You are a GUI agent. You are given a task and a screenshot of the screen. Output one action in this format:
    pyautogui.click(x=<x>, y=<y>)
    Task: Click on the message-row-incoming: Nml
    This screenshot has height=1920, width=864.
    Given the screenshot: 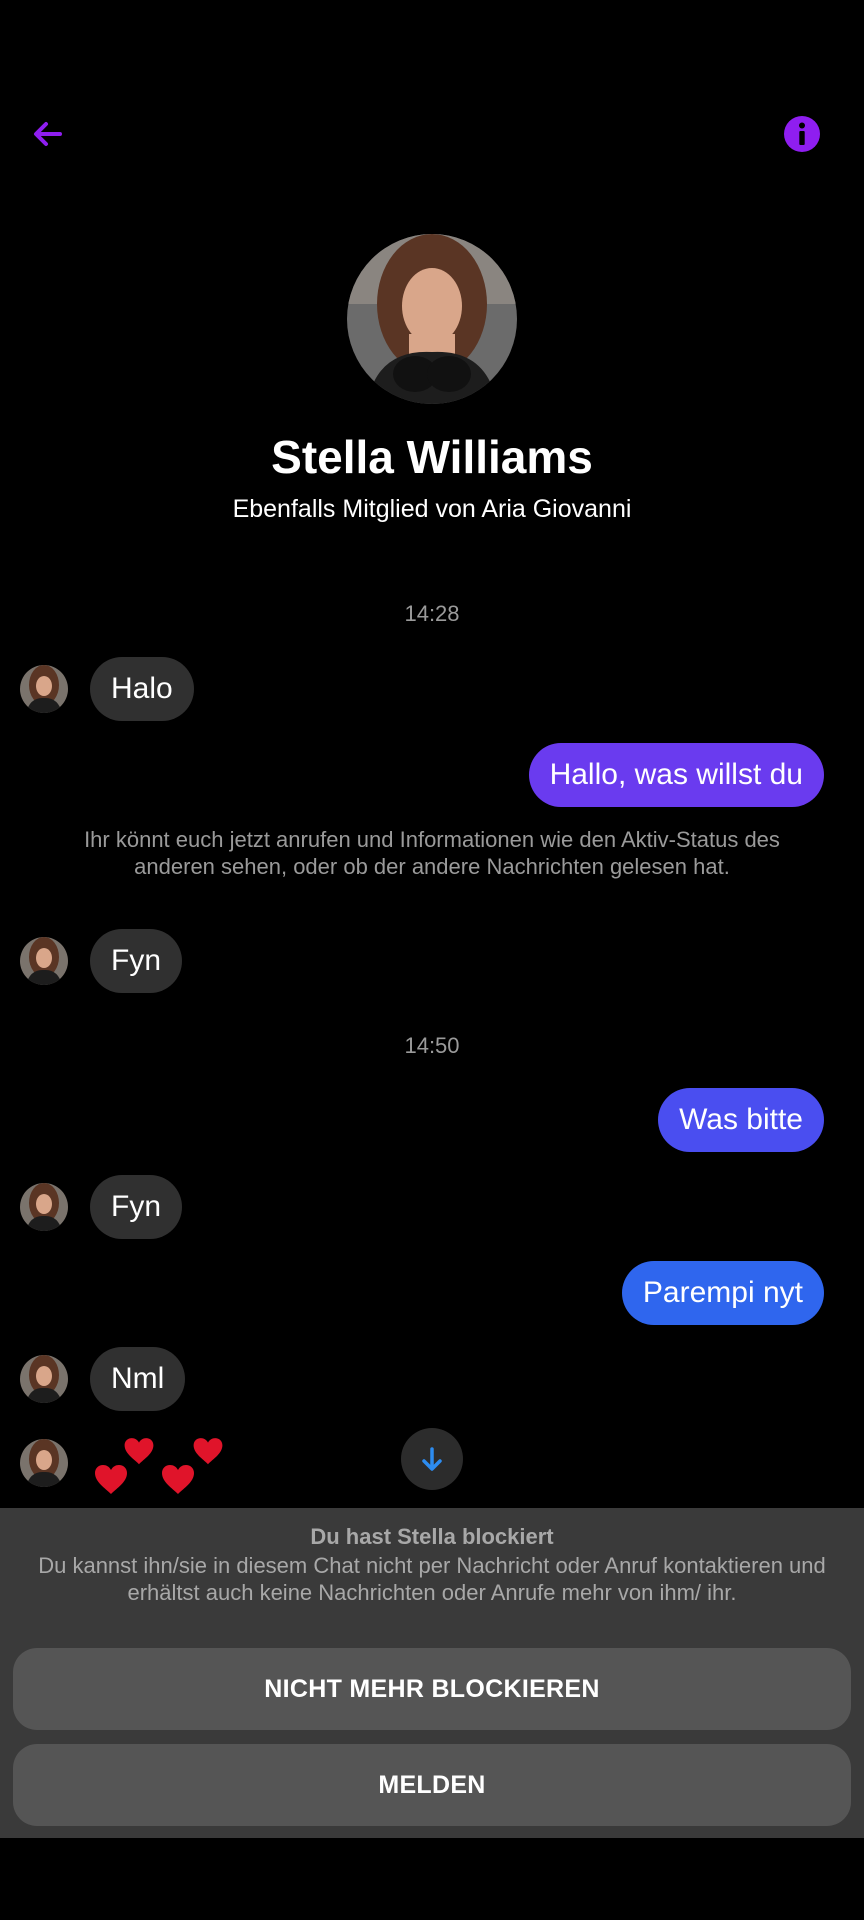 What is the action you would take?
    pyautogui.click(x=103, y=1379)
    